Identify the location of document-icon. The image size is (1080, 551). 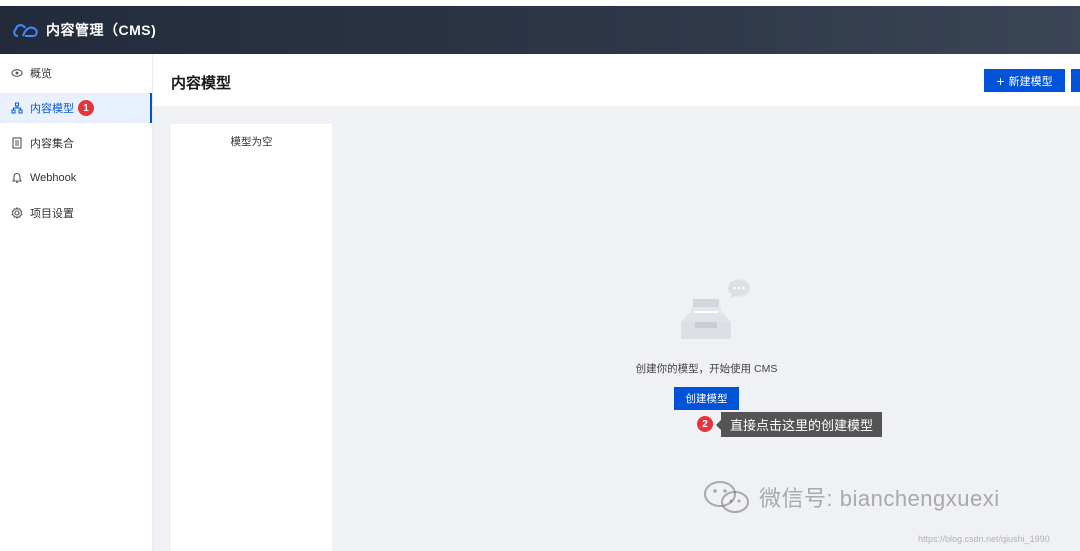
(17, 143).